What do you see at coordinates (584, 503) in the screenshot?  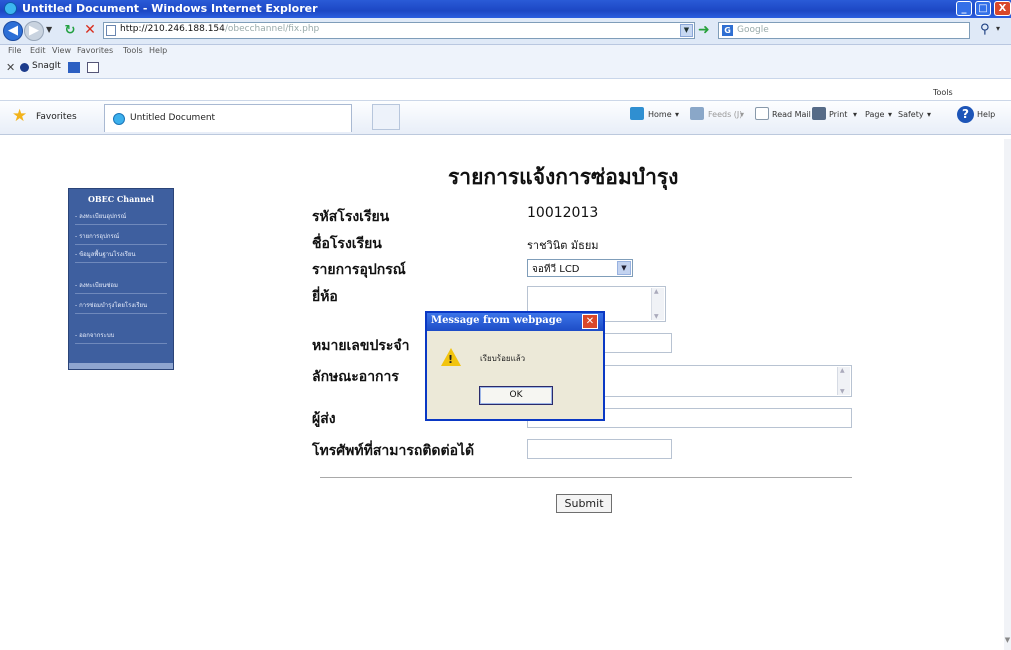 I see `submit-button: Submit` at bounding box center [584, 503].